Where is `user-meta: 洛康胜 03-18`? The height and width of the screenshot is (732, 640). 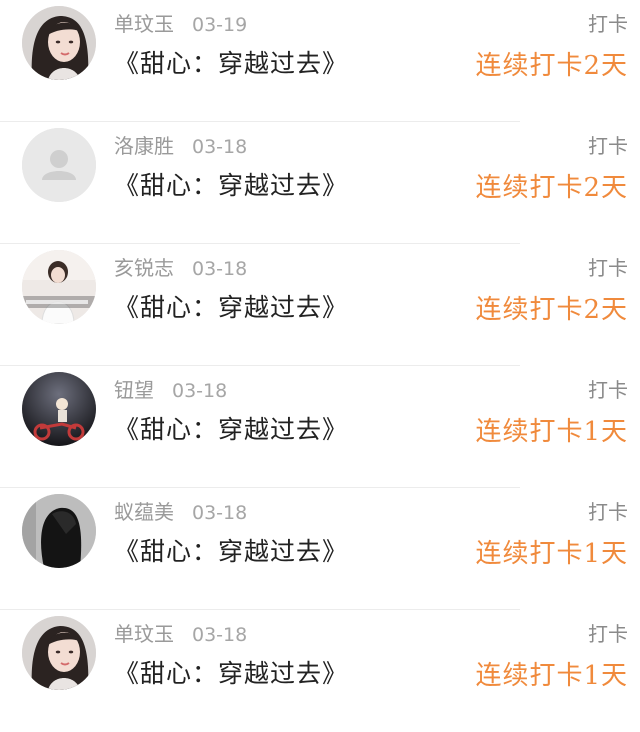
user-meta: 洛康胜 03-18 is located at coordinates (180, 144).